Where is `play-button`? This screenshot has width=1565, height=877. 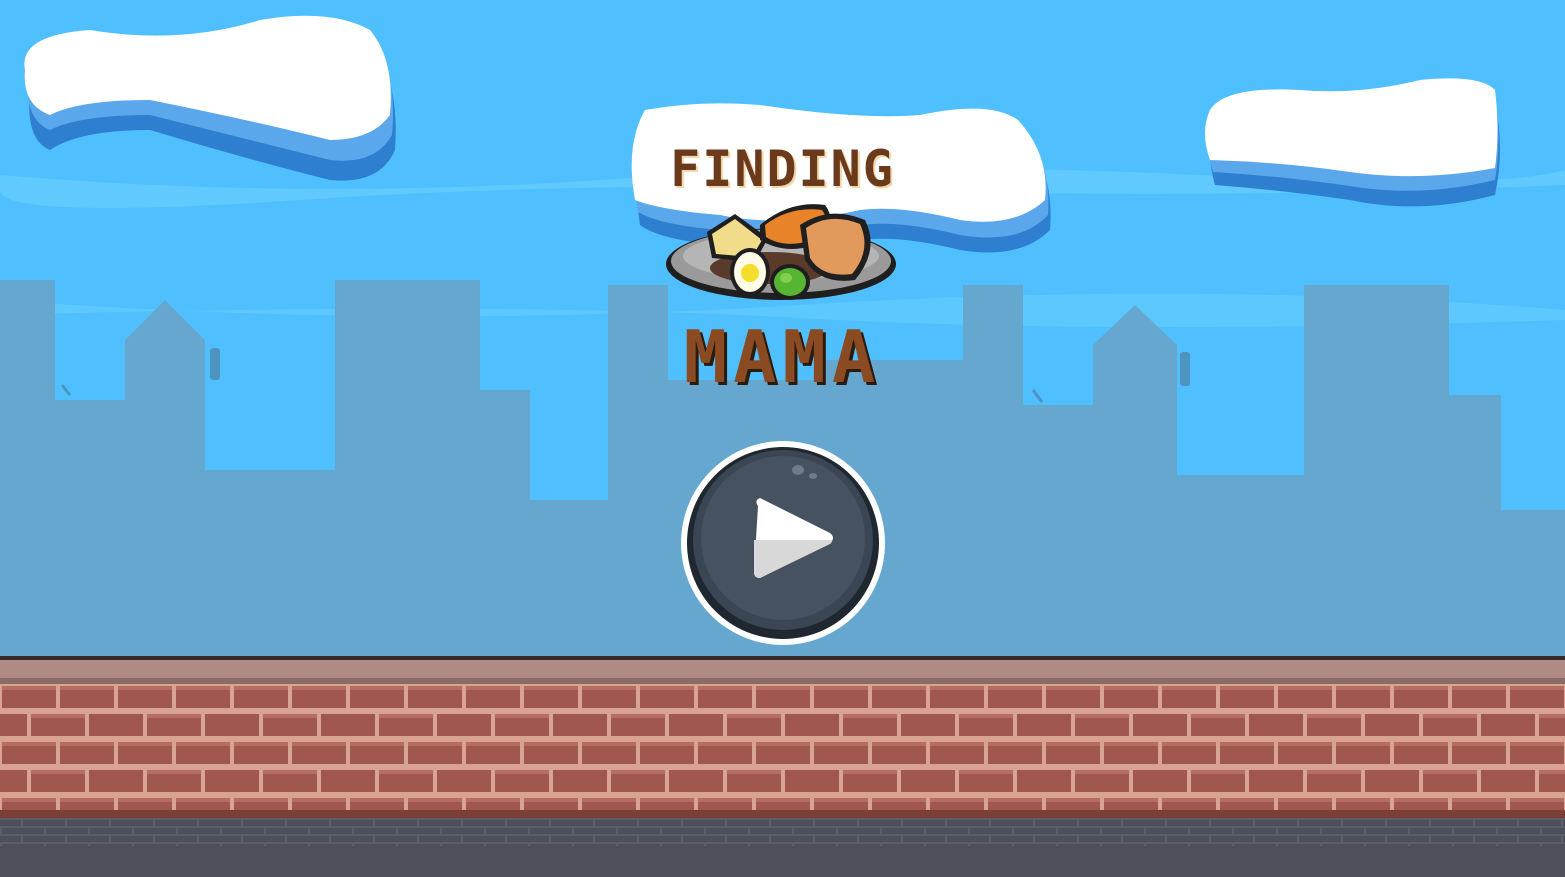 play-button is located at coordinates (783, 543).